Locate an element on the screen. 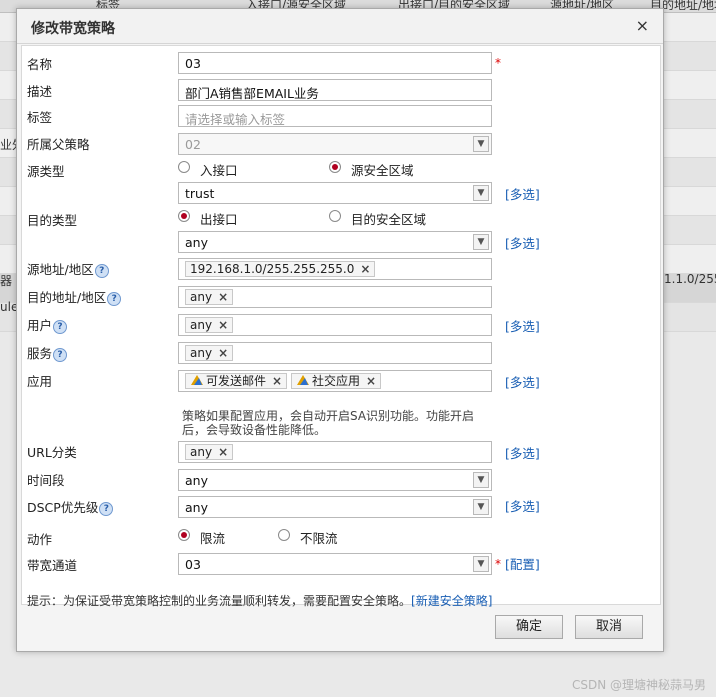 This screenshot has height=697, width=716. source-address-tag-text: 192.168.1.0/255.255.255.0 is located at coordinates (272, 269).